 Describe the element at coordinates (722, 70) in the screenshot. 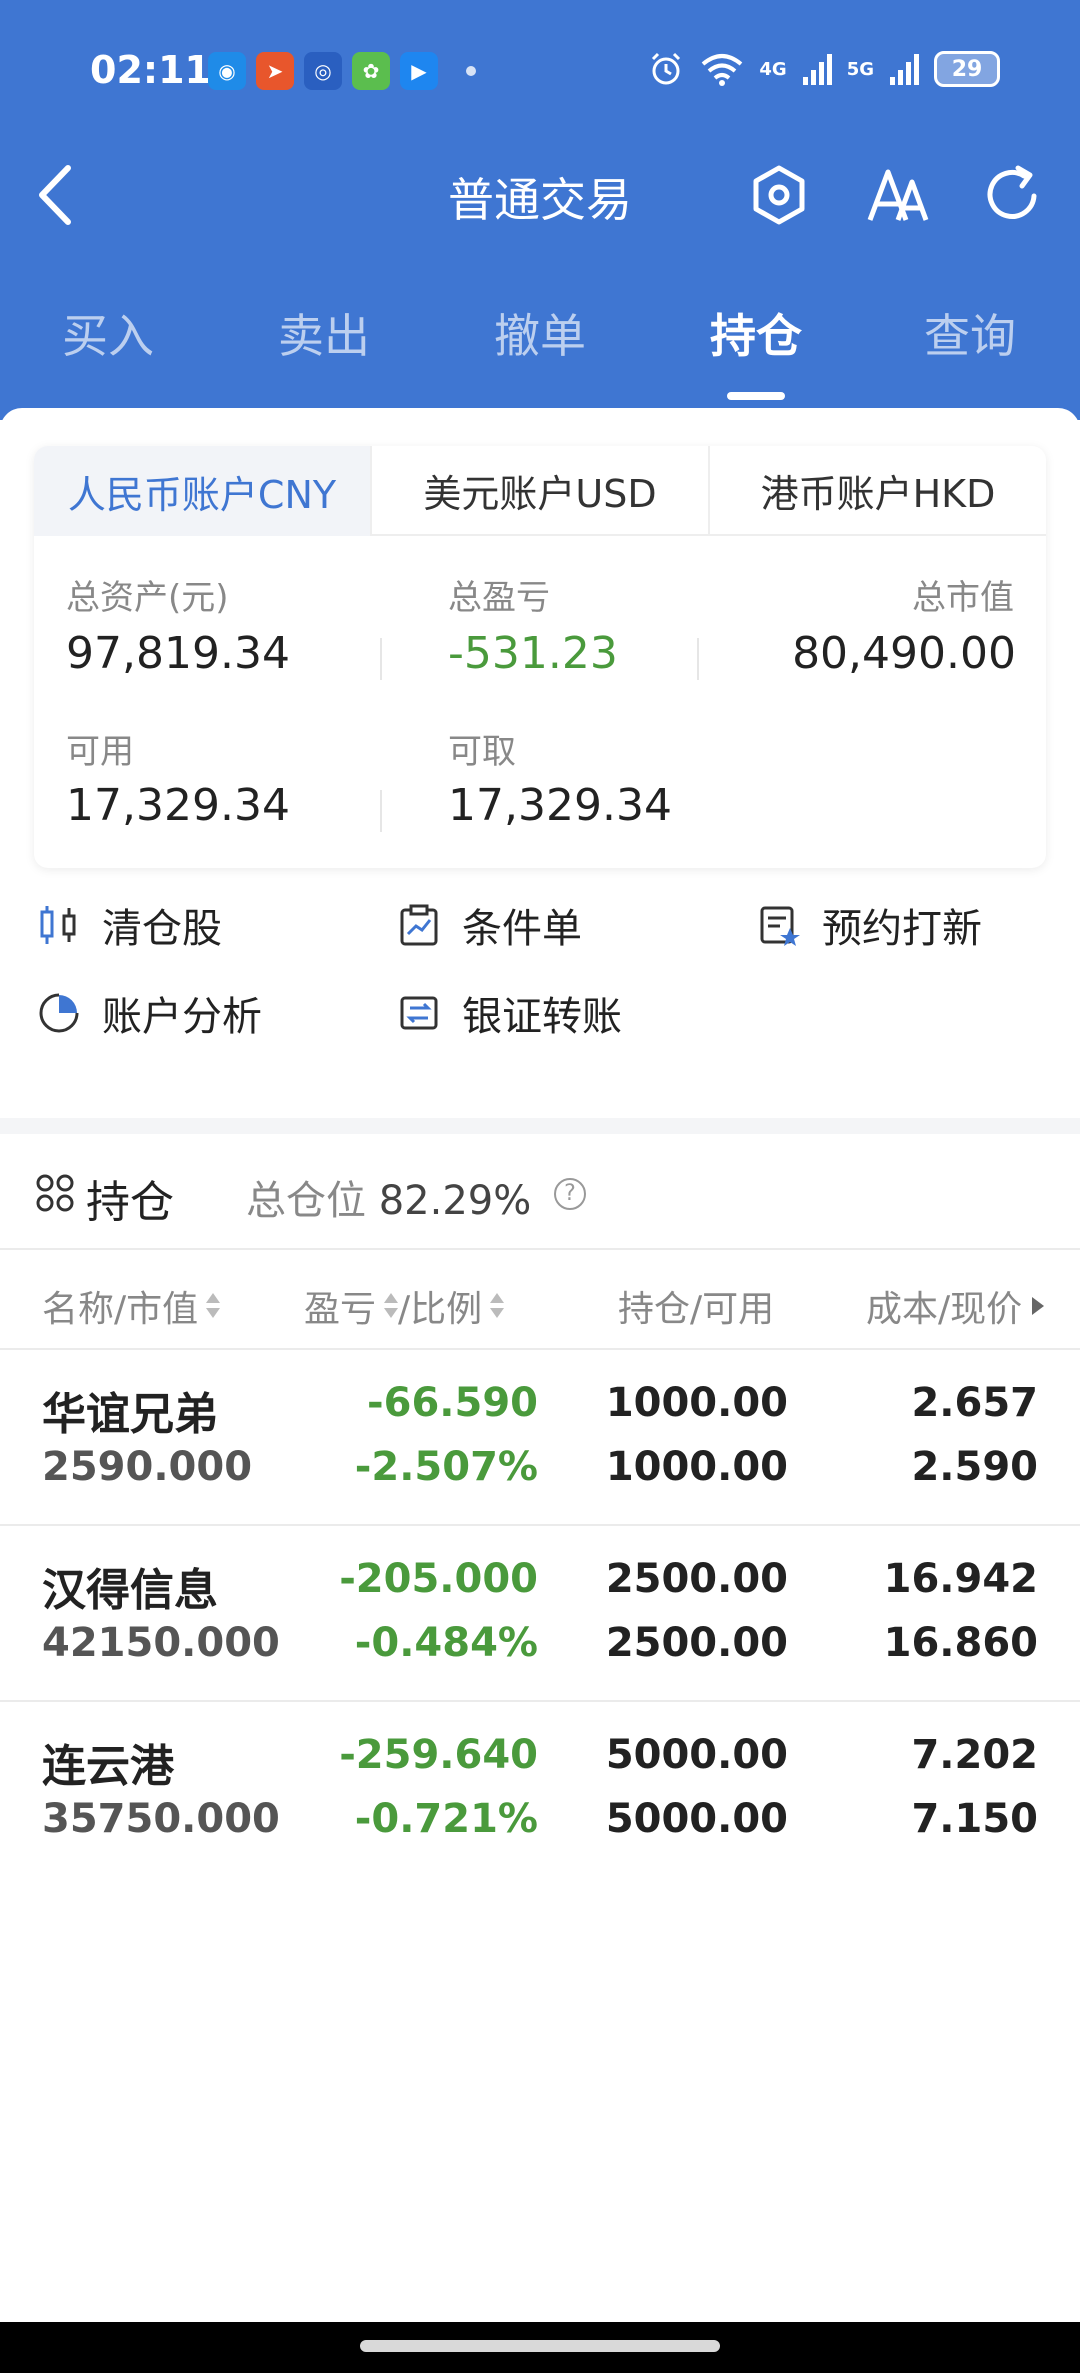

I see `wifi-icon` at that location.